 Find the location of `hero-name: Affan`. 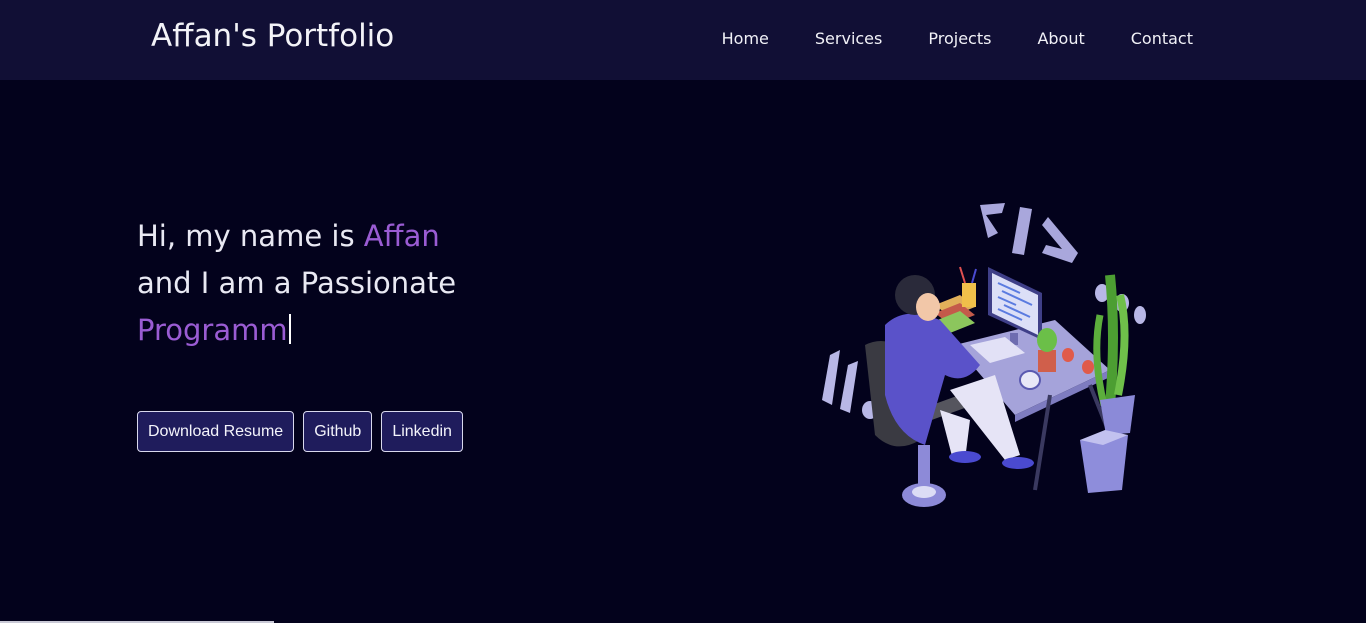

hero-name: Affan is located at coordinates (401, 236).